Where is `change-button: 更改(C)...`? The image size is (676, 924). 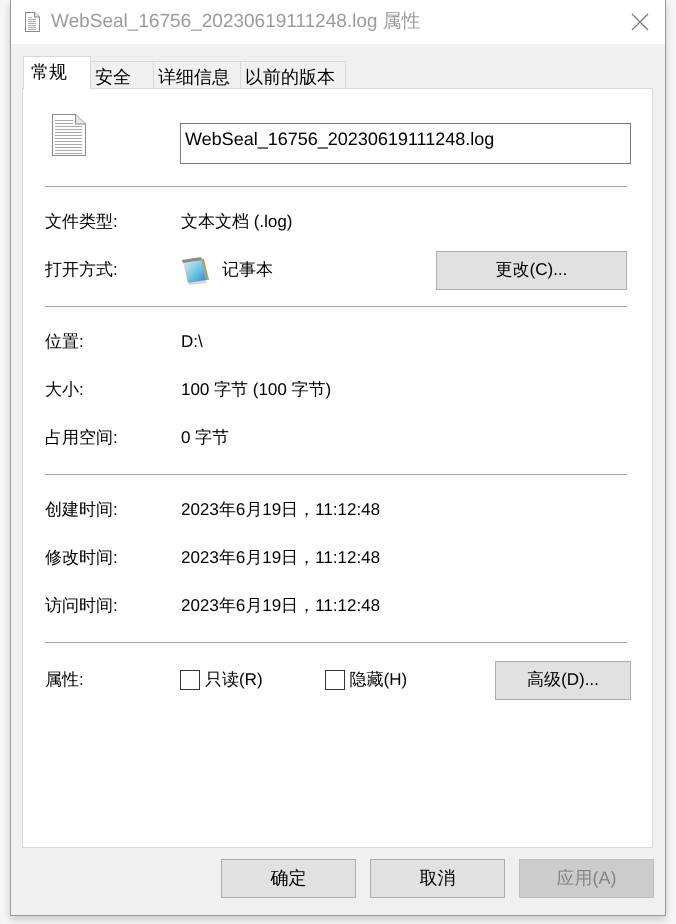 change-button: 更改(C)... is located at coordinates (531, 270).